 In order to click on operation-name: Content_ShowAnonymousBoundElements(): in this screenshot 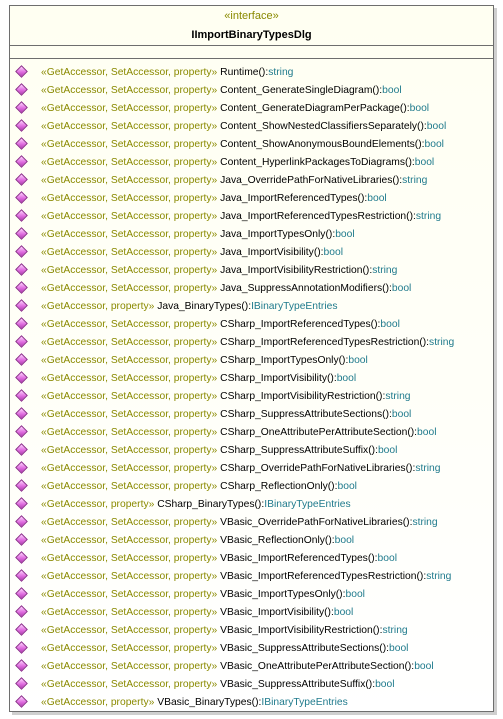, I will do `click(322, 144)`.